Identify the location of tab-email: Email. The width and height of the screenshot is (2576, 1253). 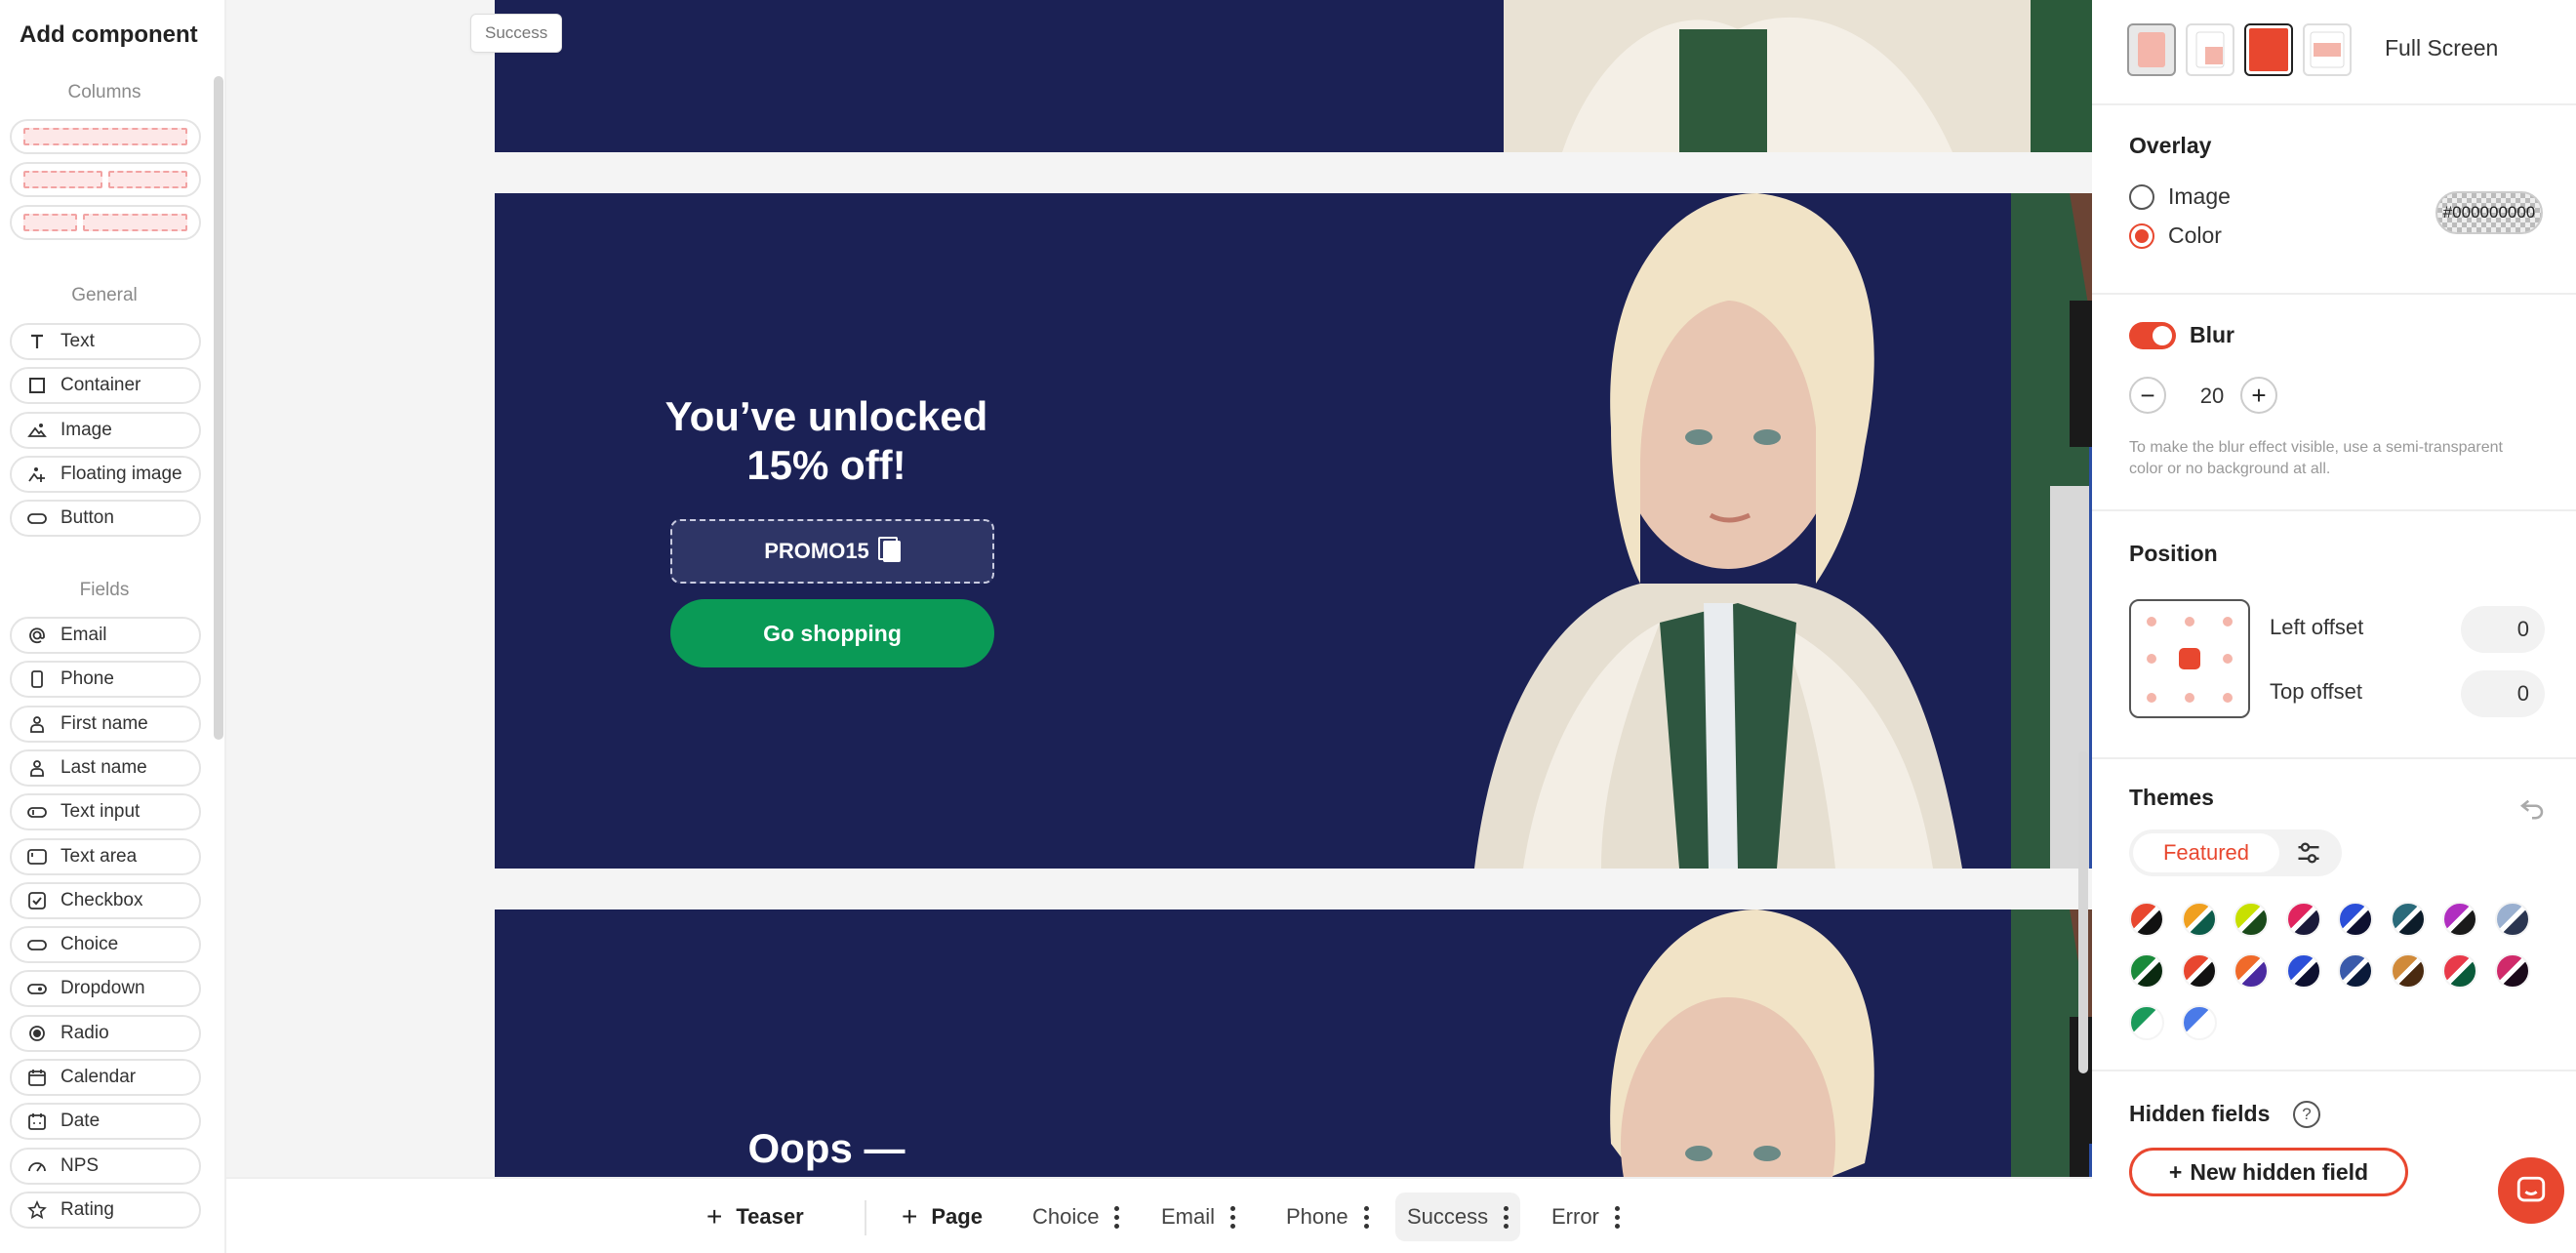
(1198, 1216).